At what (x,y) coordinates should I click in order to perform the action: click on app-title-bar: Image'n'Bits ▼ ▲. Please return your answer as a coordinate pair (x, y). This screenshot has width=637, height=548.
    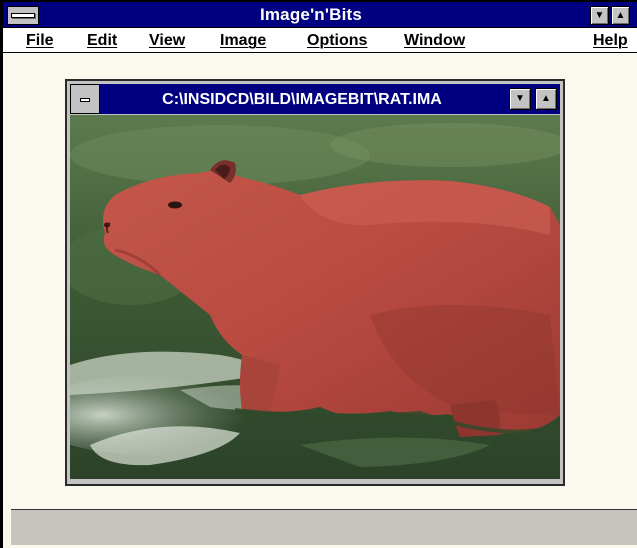
    Looking at the image, I should click on (320, 15).